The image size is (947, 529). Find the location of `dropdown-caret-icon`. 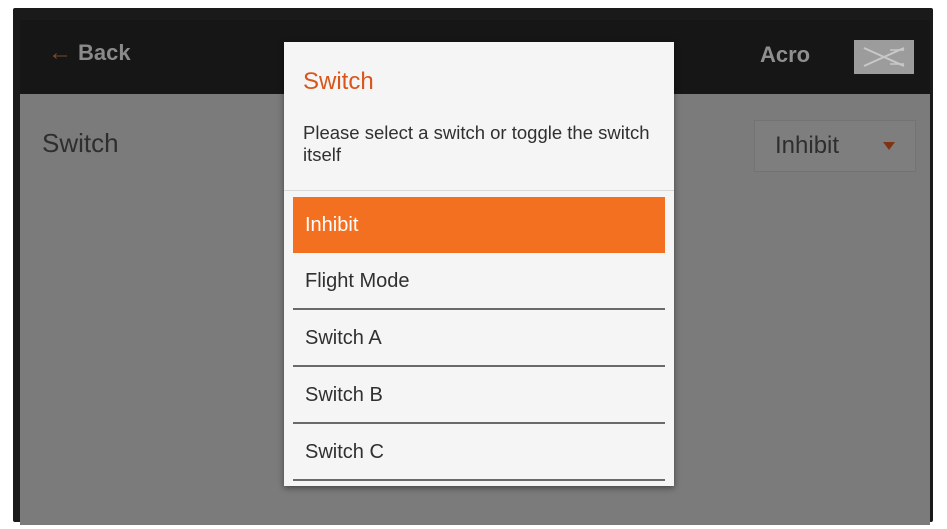

dropdown-caret-icon is located at coordinates (889, 146).